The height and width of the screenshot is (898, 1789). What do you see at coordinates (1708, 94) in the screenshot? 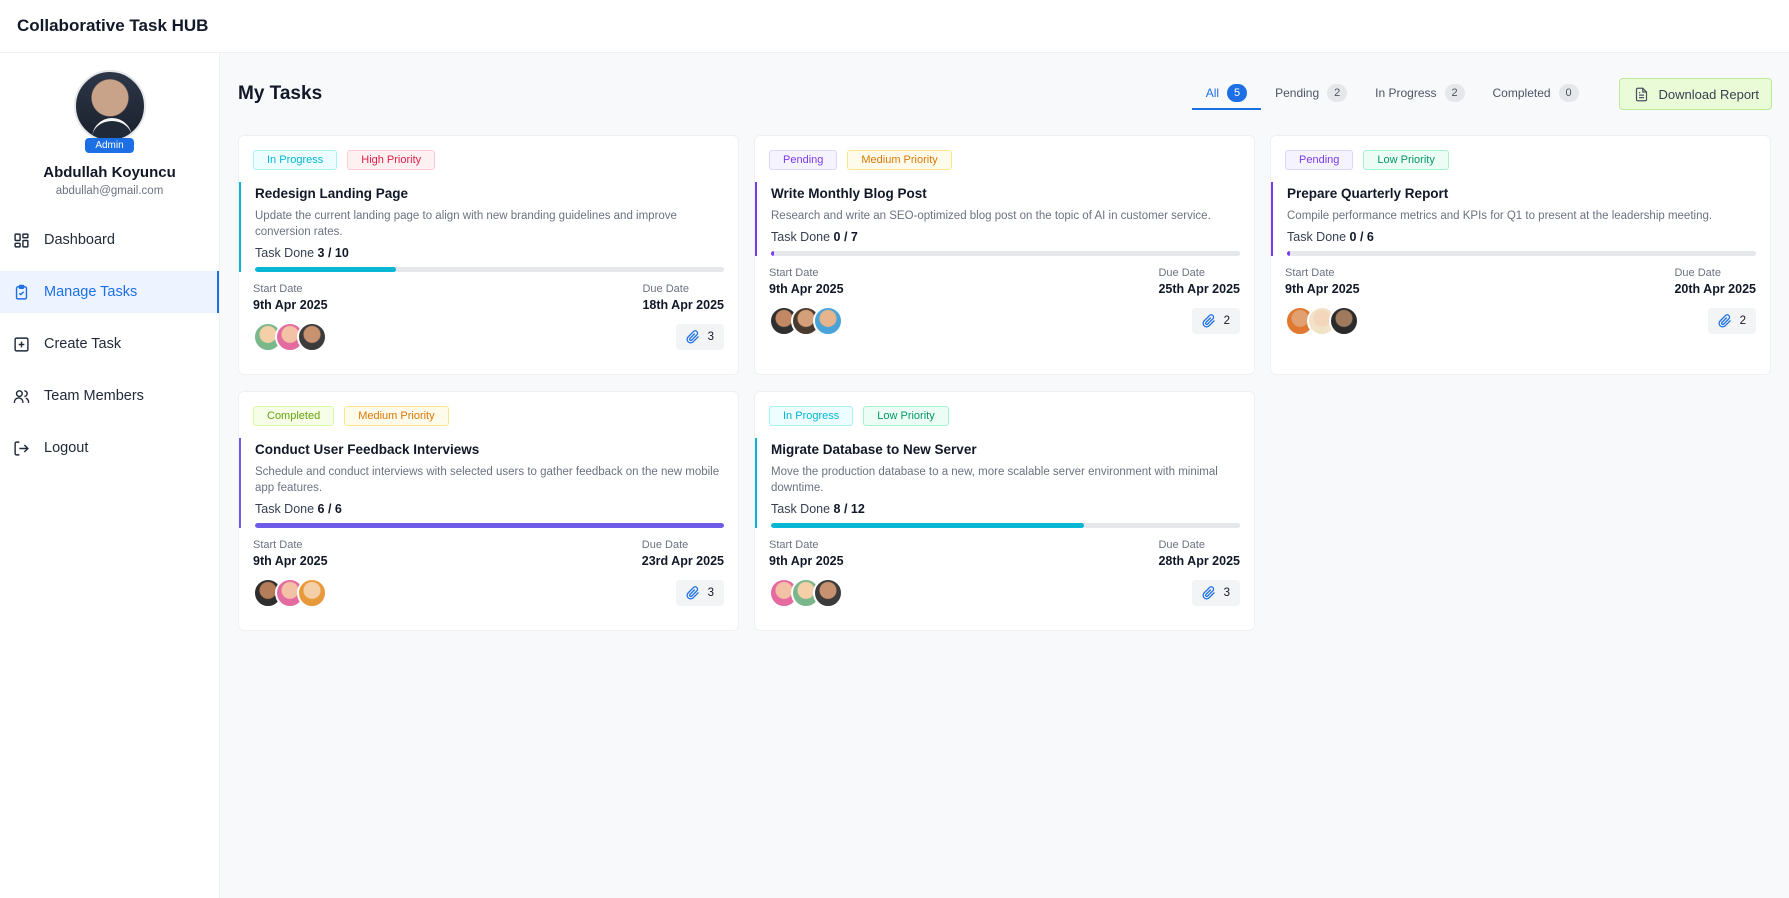
I see `download-report-label: Download Report` at bounding box center [1708, 94].